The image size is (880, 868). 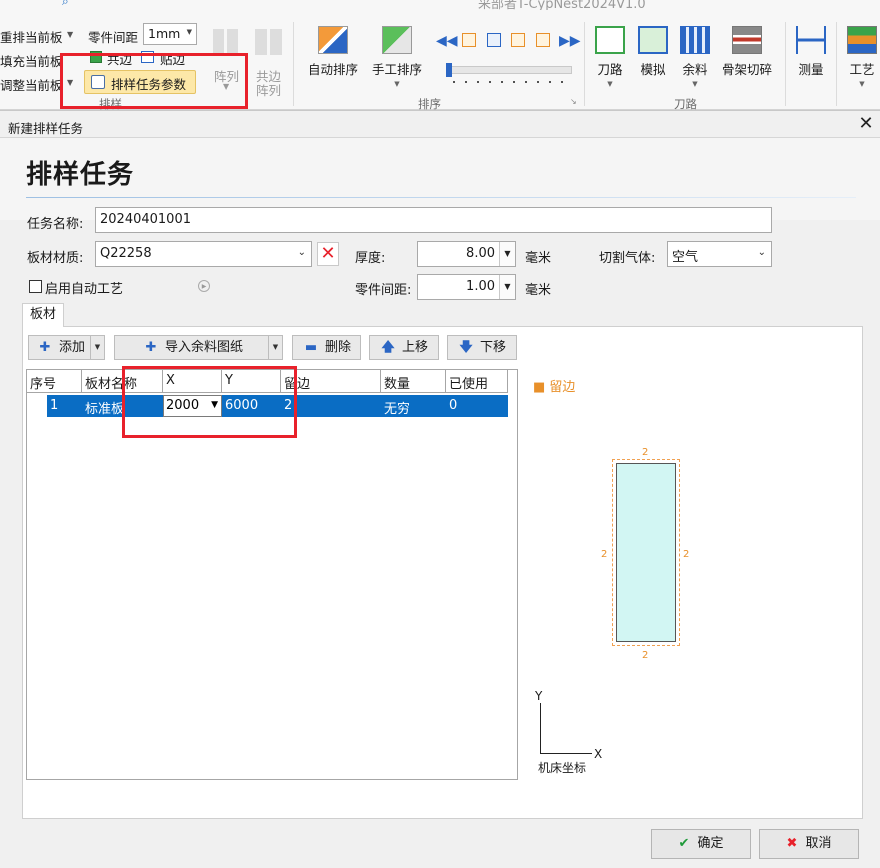 I want to click on process-button: 工艺 ▼, so click(x=862, y=57).